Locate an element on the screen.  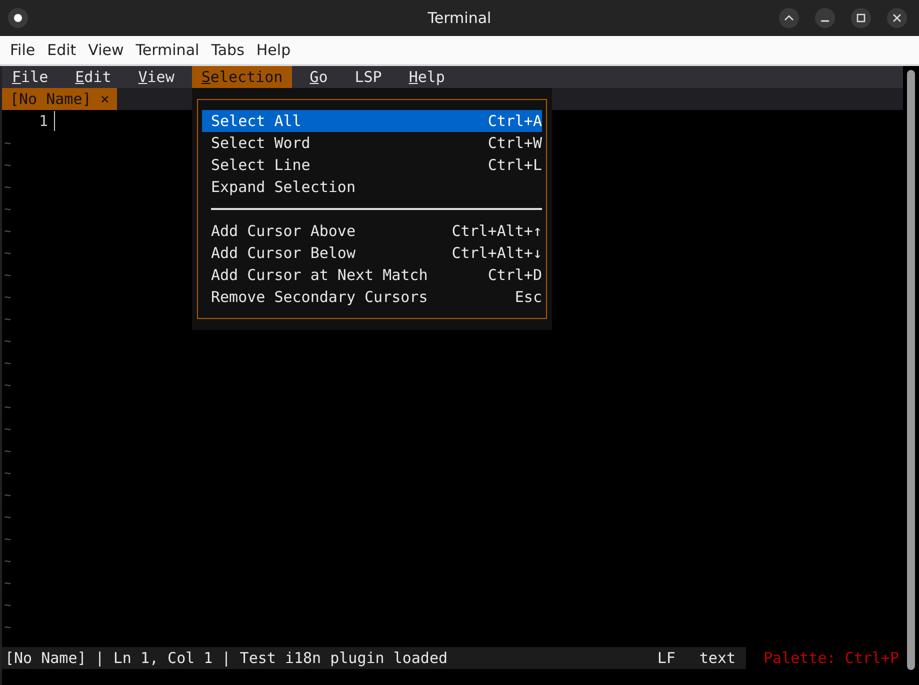
shortcut: Ctrl+L is located at coordinates (515, 165).